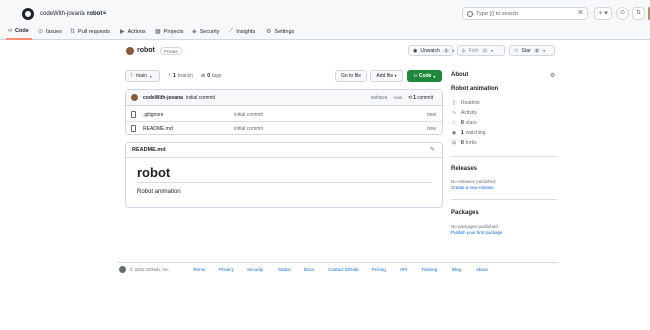 This screenshot has width=650, height=330. What do you see at coordinates (446, 50) in the screenshot?
I see `watch-count: 1` at bounding box center [446, 50].